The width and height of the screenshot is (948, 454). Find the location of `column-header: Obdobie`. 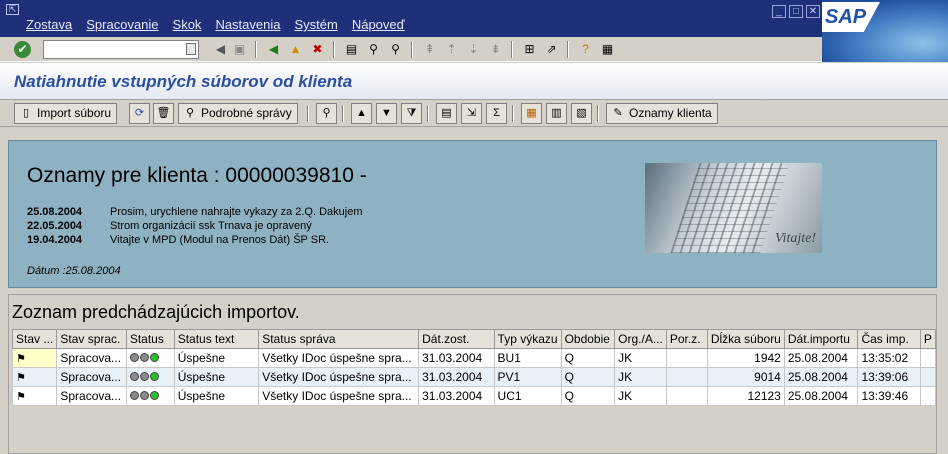

column-header: Obdobie is located at coordinates (588, 339).